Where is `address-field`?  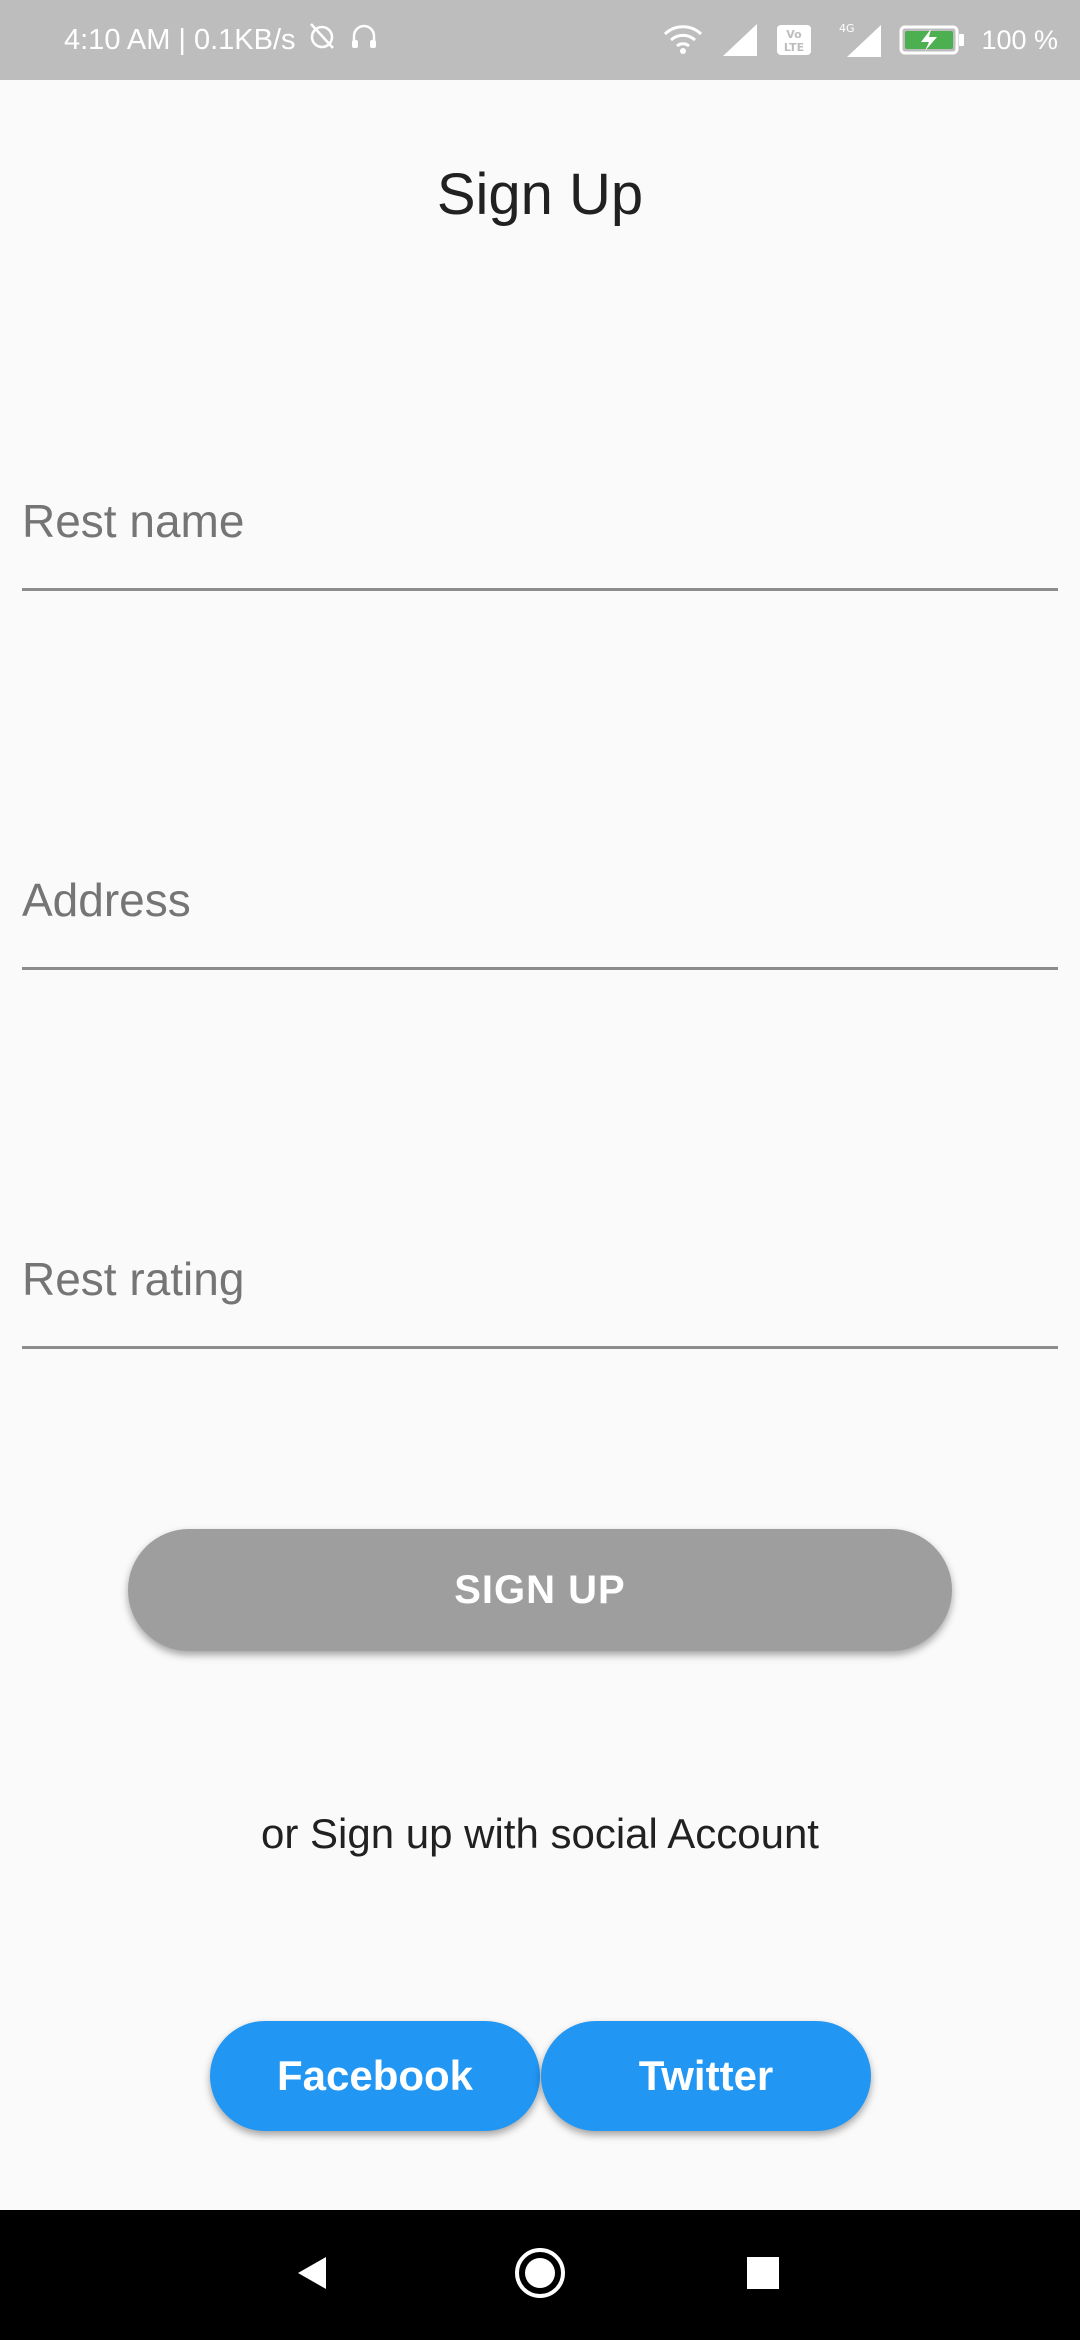 address-field is located at coordinates (540, 915).